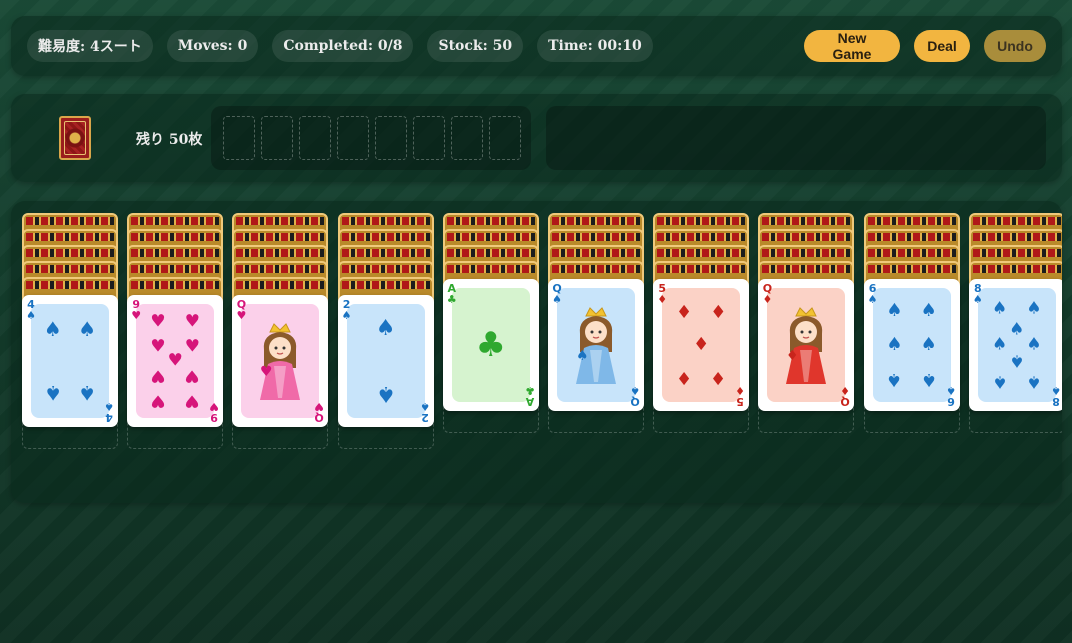 This screenshot has height=643, width=1072. What do you see at coordinates (1015, 345) in the screenshot?
I see `face-up-card: ♠ ♠ ♠ ♠ ♠ ♠ ♠ ♠ 8 ♠ 8 ♠` at bounding box center [1015, 345].